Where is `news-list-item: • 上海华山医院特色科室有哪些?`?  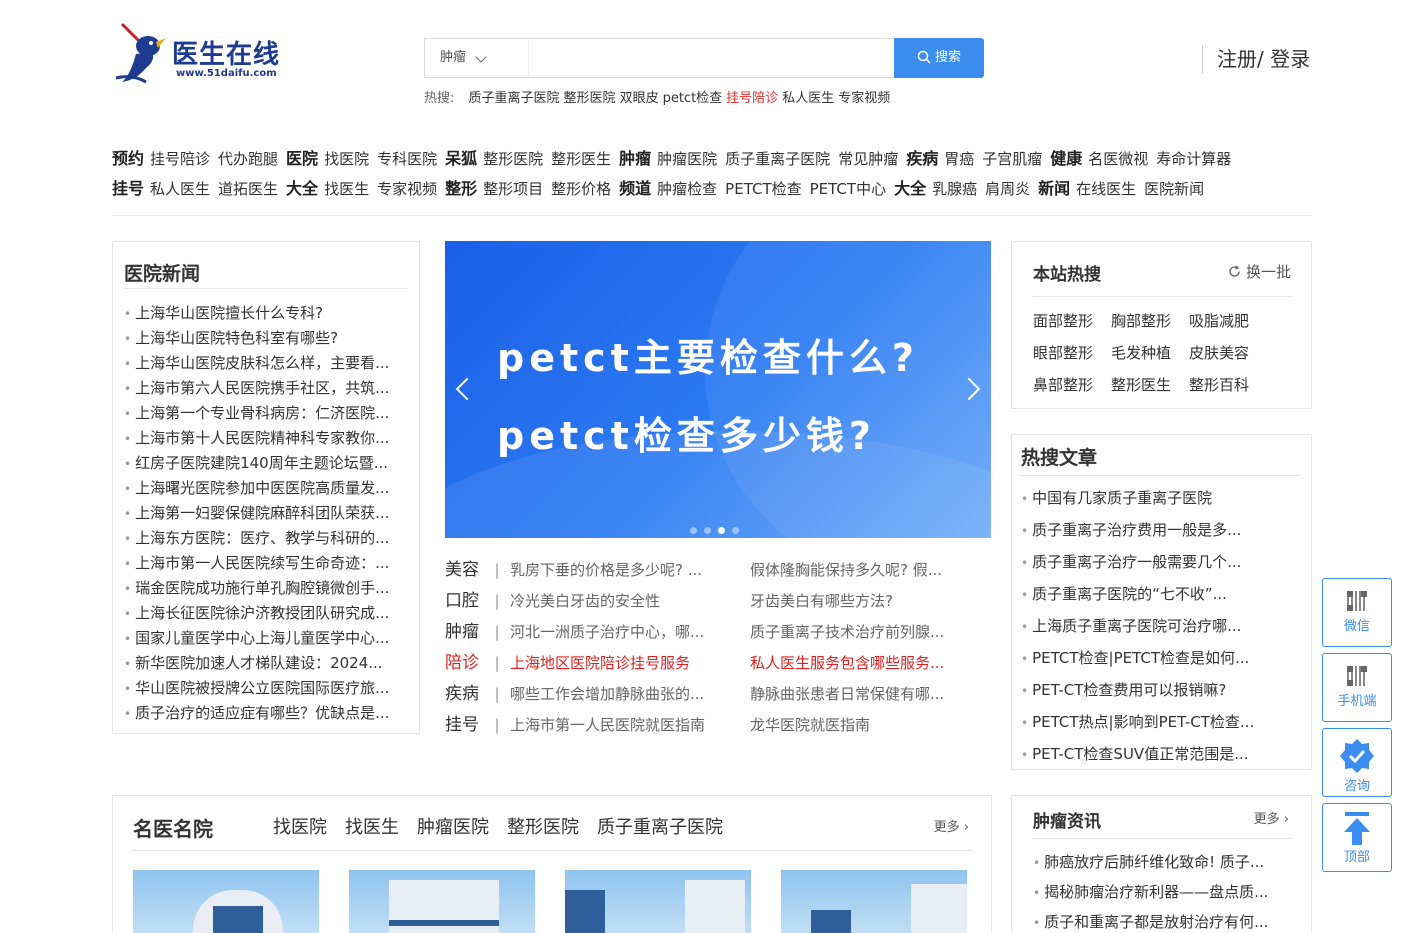 news-list-item: • 上海华山医院特色科室有哪些? is located at coordinates (269, 338).